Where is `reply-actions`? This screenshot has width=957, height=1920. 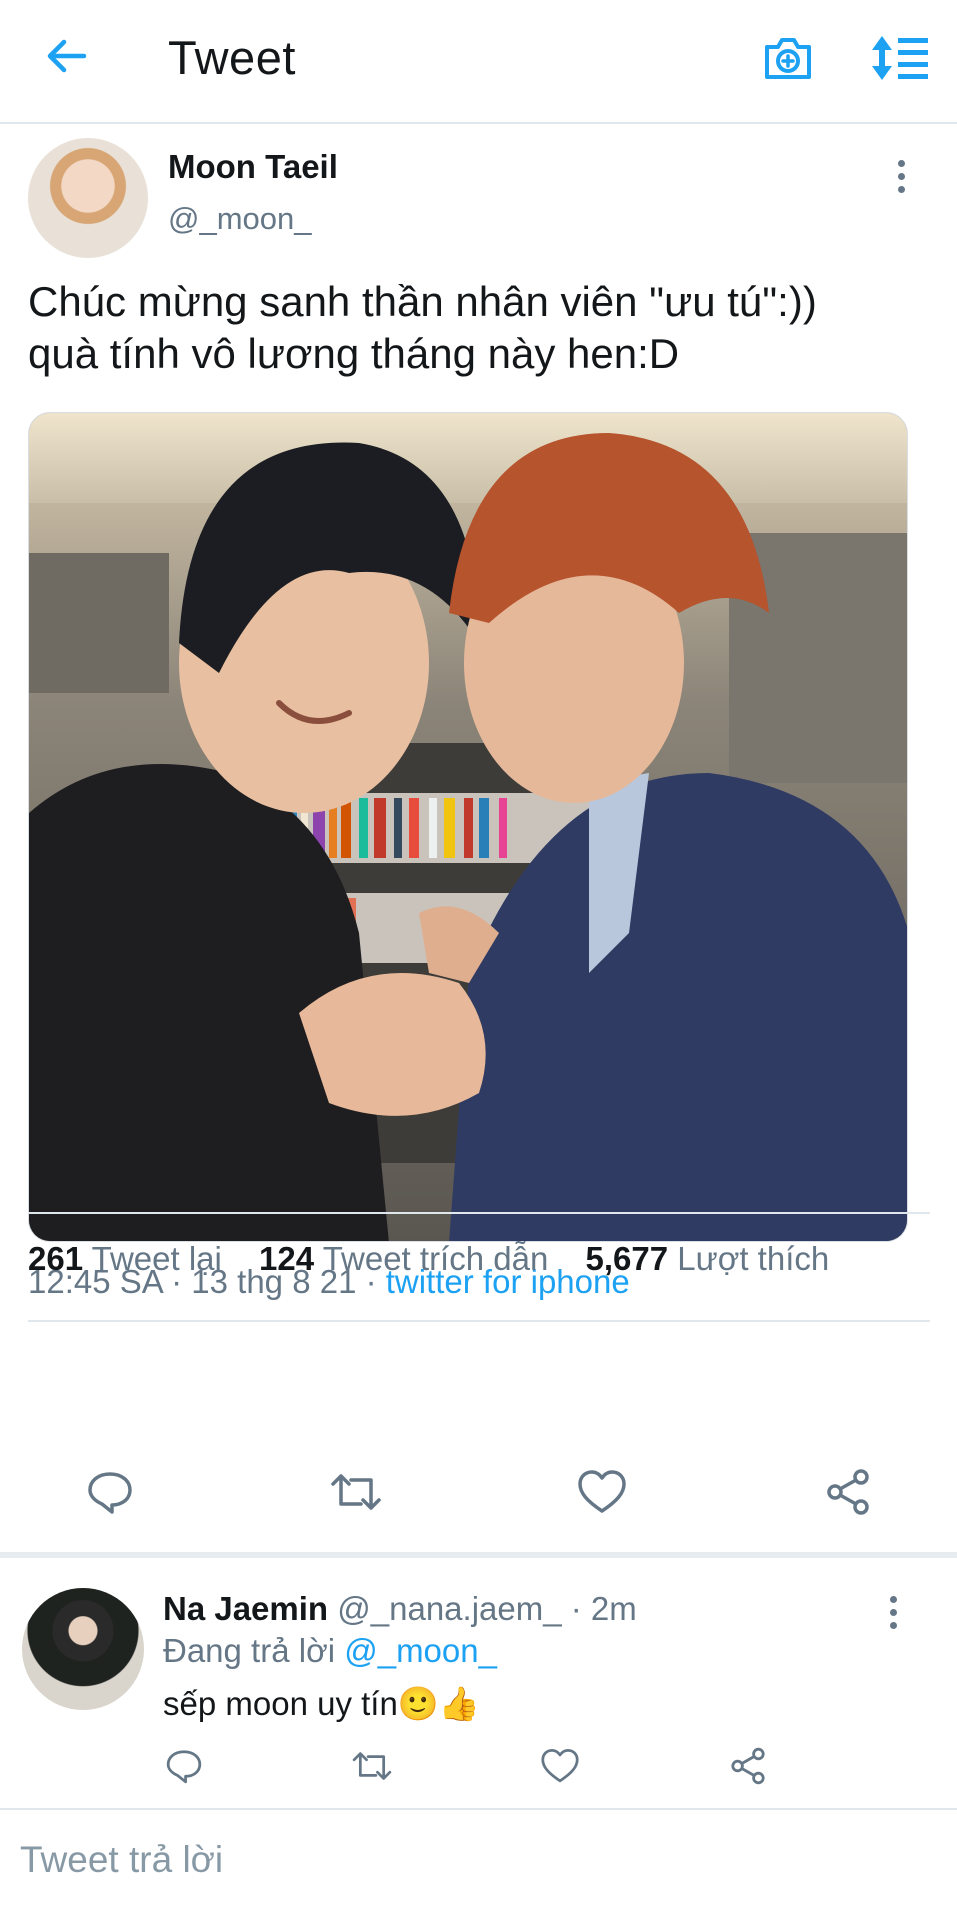 reply-actions is located at coordinates (478, 1768).